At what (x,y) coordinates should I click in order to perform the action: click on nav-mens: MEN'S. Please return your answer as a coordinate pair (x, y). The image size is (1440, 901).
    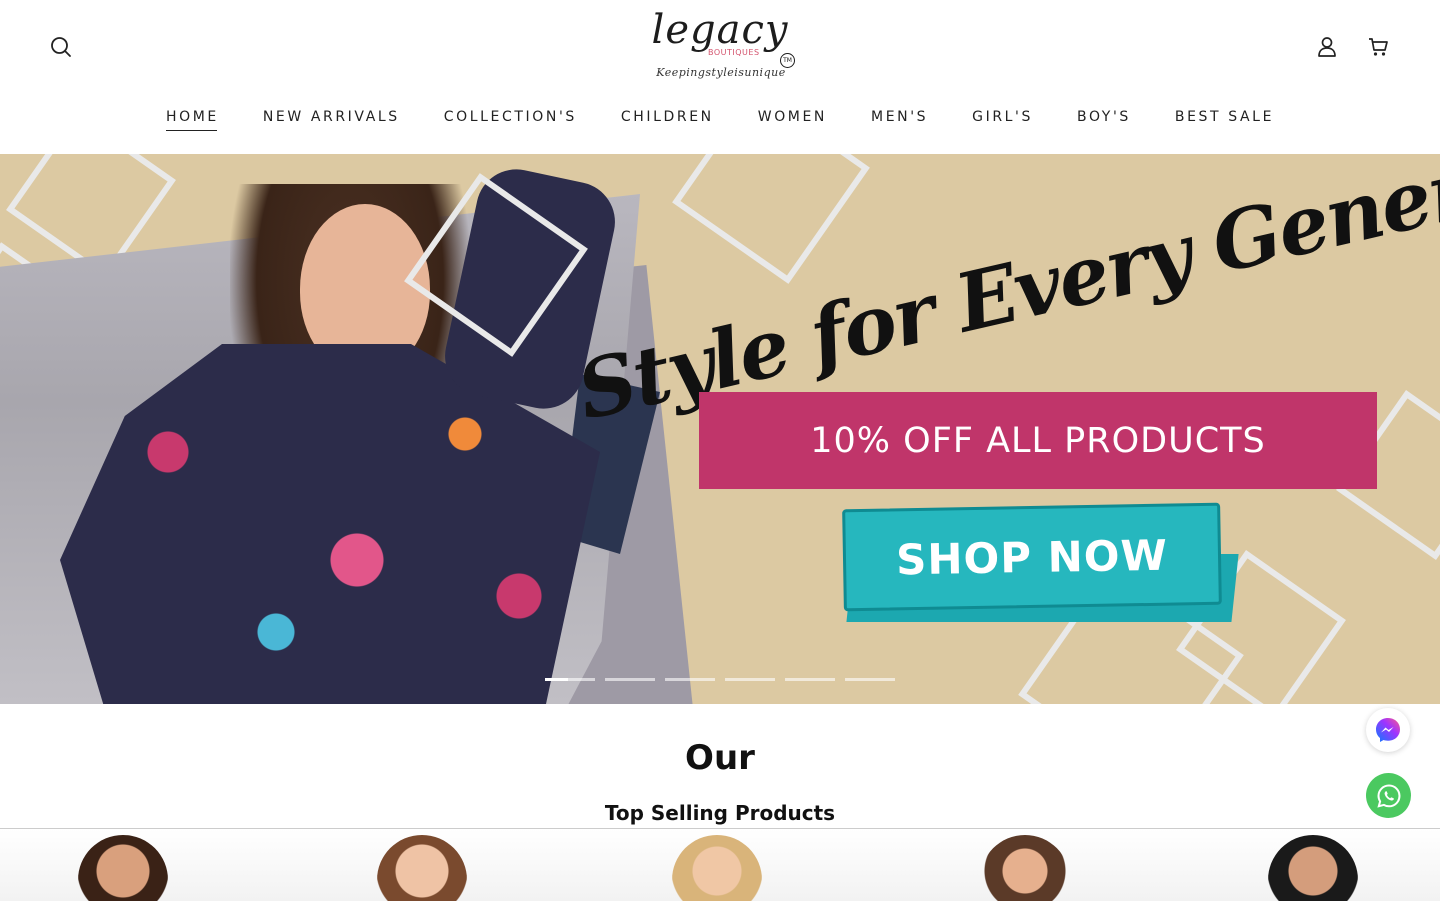
    Looking at the image, I should click on (899, 117).